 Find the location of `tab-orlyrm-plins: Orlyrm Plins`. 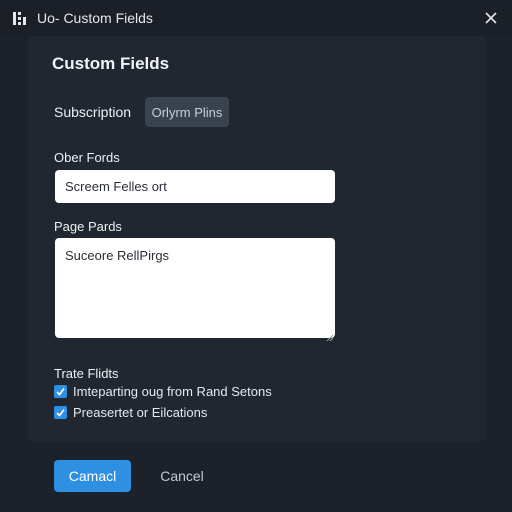

tab-orlyrm-plins: Orlyrm Plins is located at coordinates (187, 112).